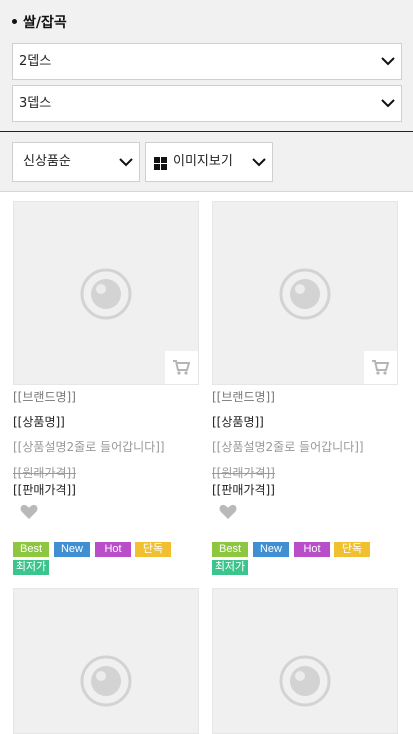  Describe the element at coordinates (35, 61) in the screenshot. I see `depth2-select-value: 2뎁스` at that location.